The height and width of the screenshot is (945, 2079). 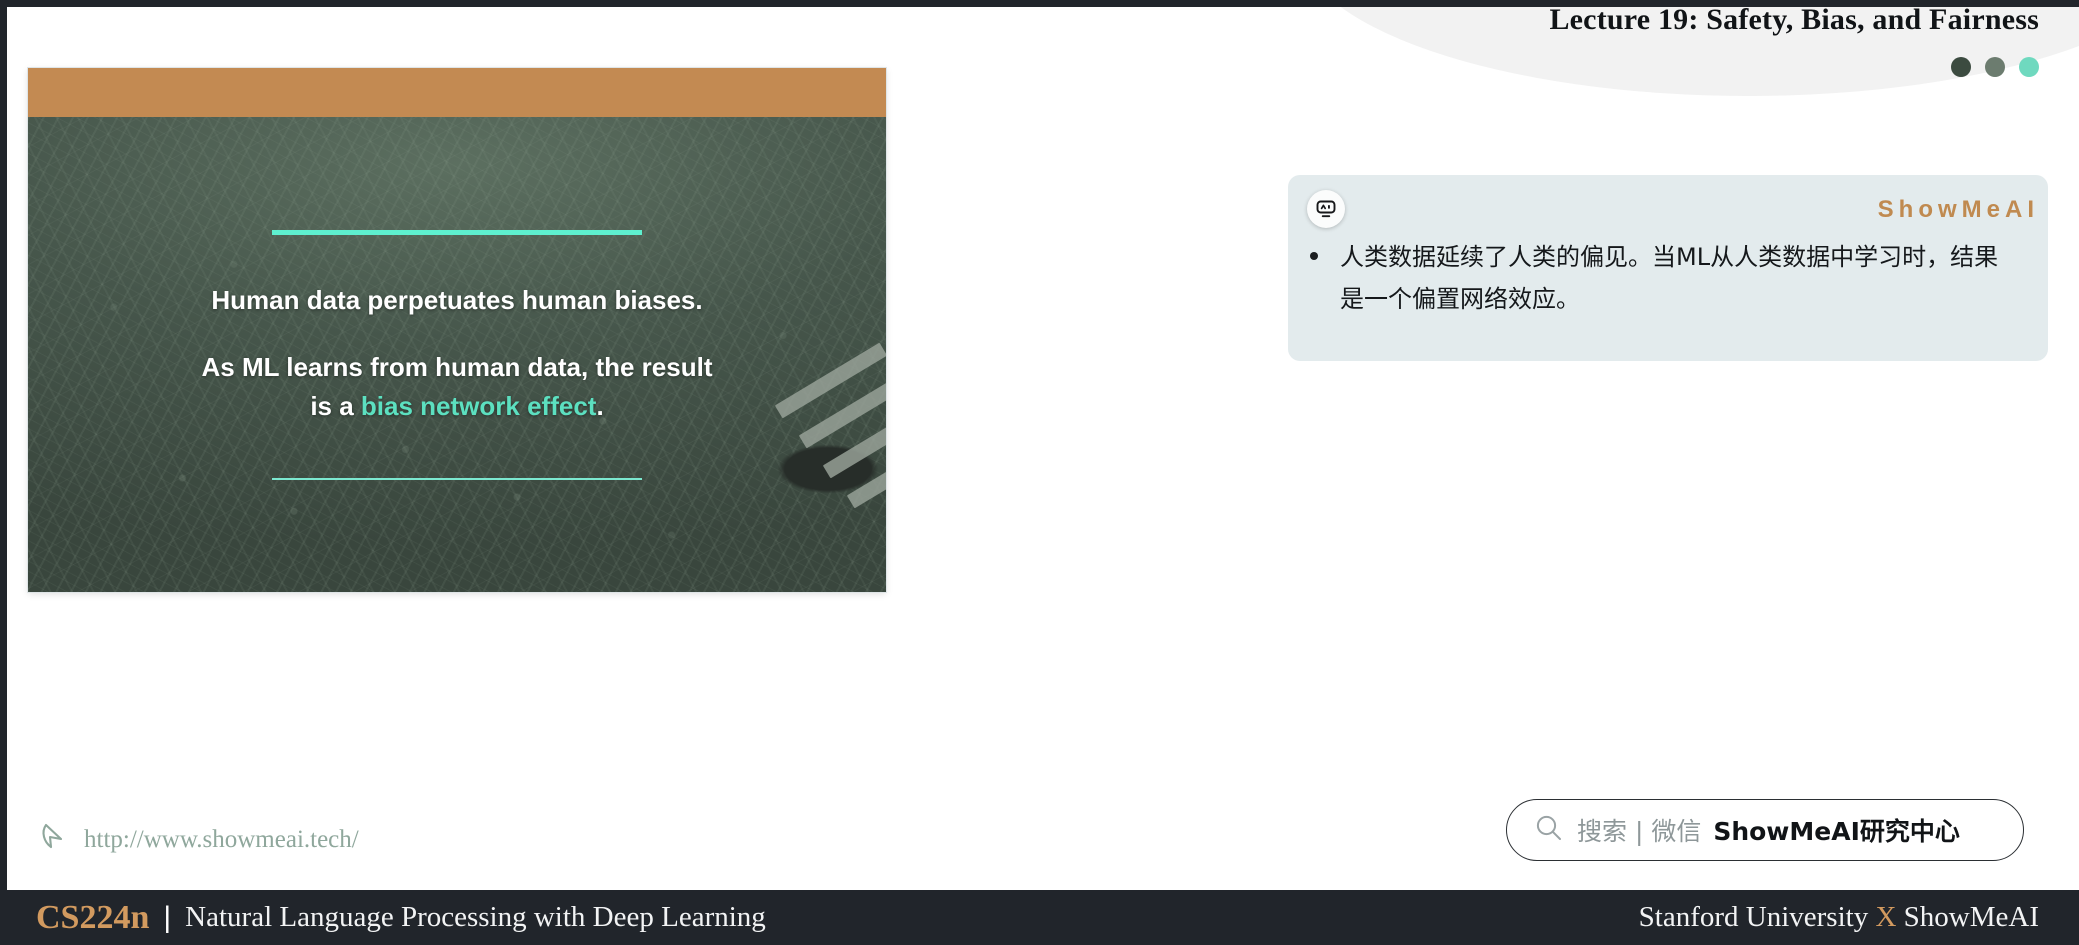 I want to click on org-prefix: Stanford University, so click(x=1757, y=917).